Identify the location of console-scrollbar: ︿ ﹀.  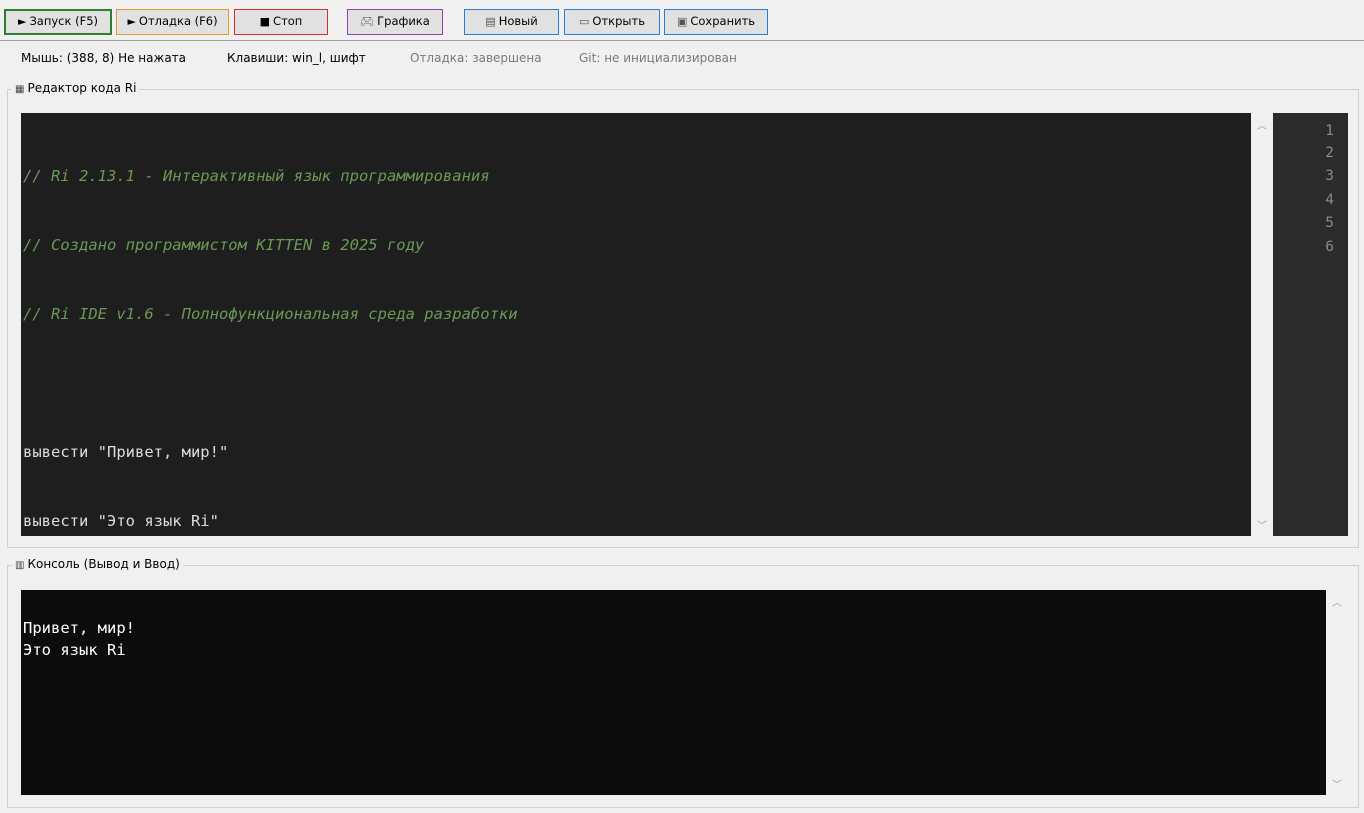
(1337, 692).